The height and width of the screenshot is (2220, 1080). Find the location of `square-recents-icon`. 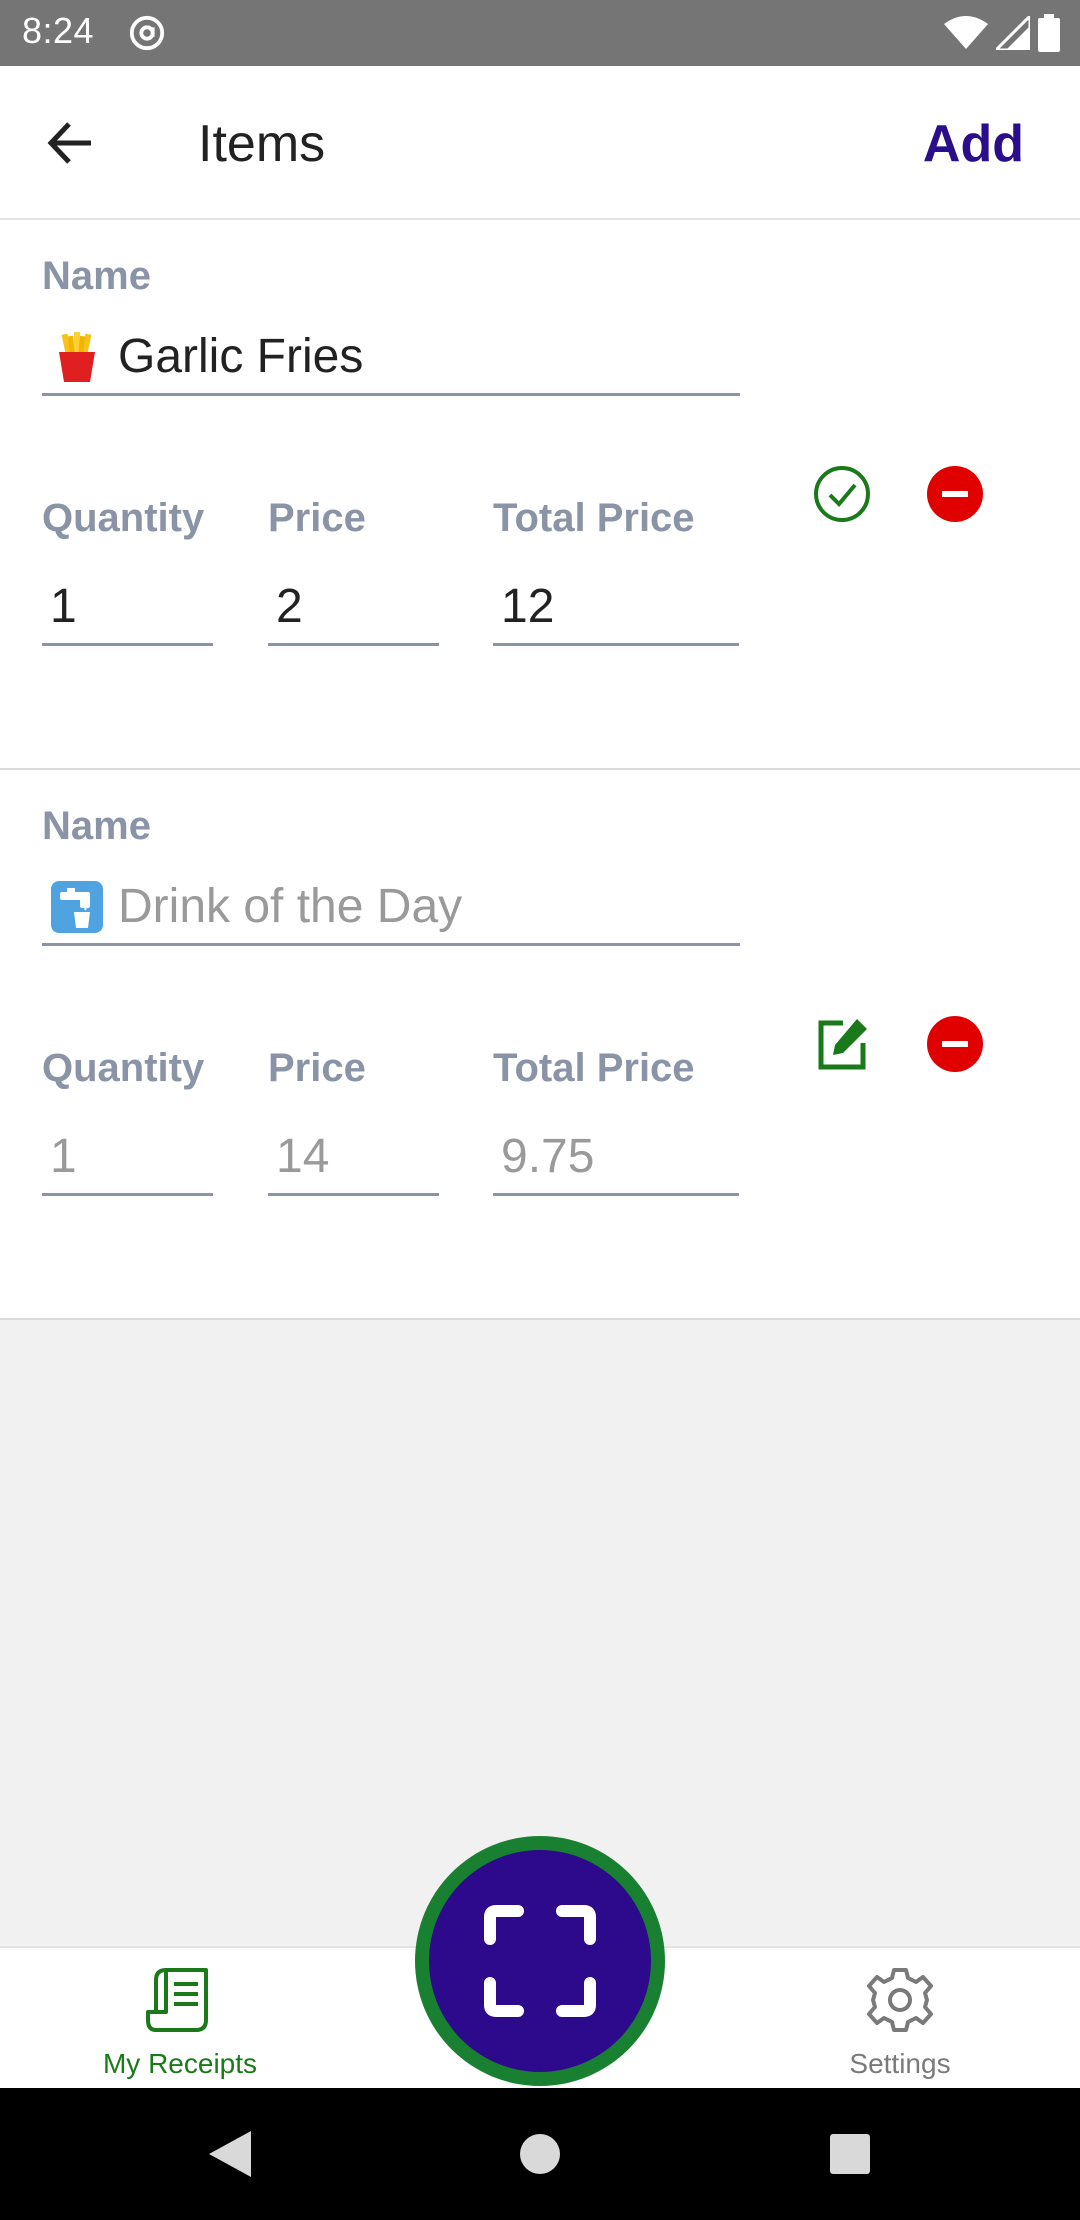

square-recents-icon is located at coordinates (850, 2154).